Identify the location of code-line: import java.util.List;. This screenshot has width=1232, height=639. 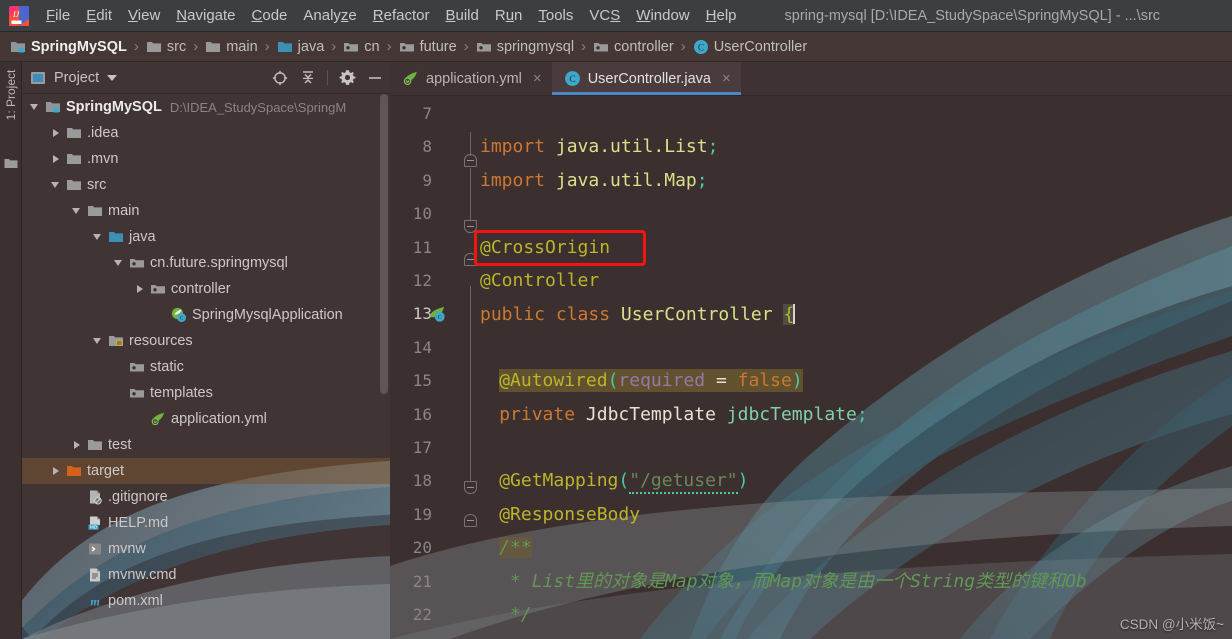
(599, 147).